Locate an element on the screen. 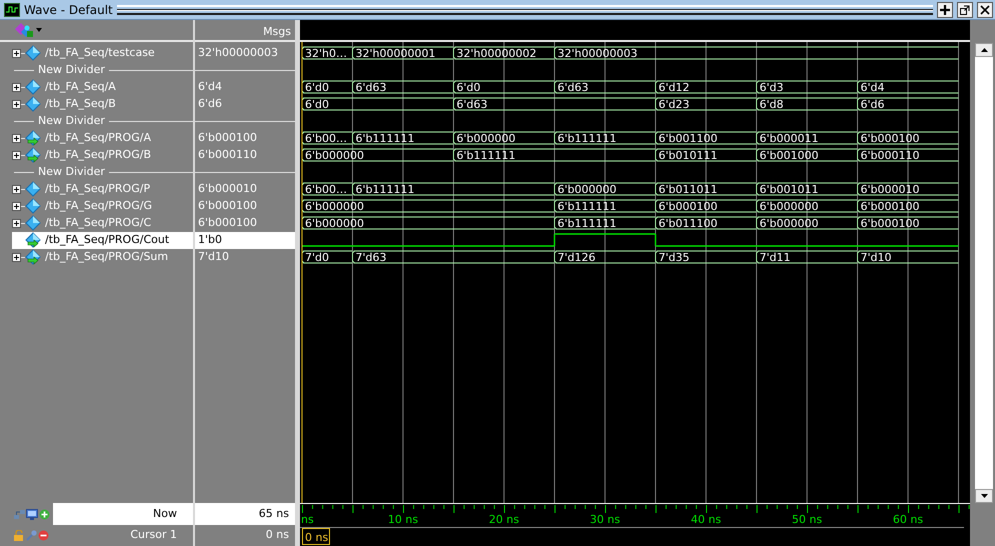  bus-value: 32'h00000001 is located at coordinates (396, 53).